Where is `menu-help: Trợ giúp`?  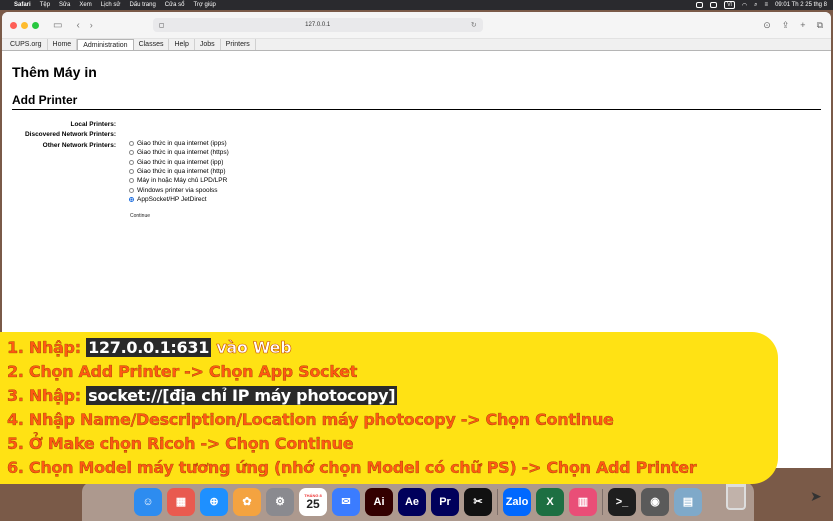 menu-help: Trợ giúp is located at coordinates (205, 5).